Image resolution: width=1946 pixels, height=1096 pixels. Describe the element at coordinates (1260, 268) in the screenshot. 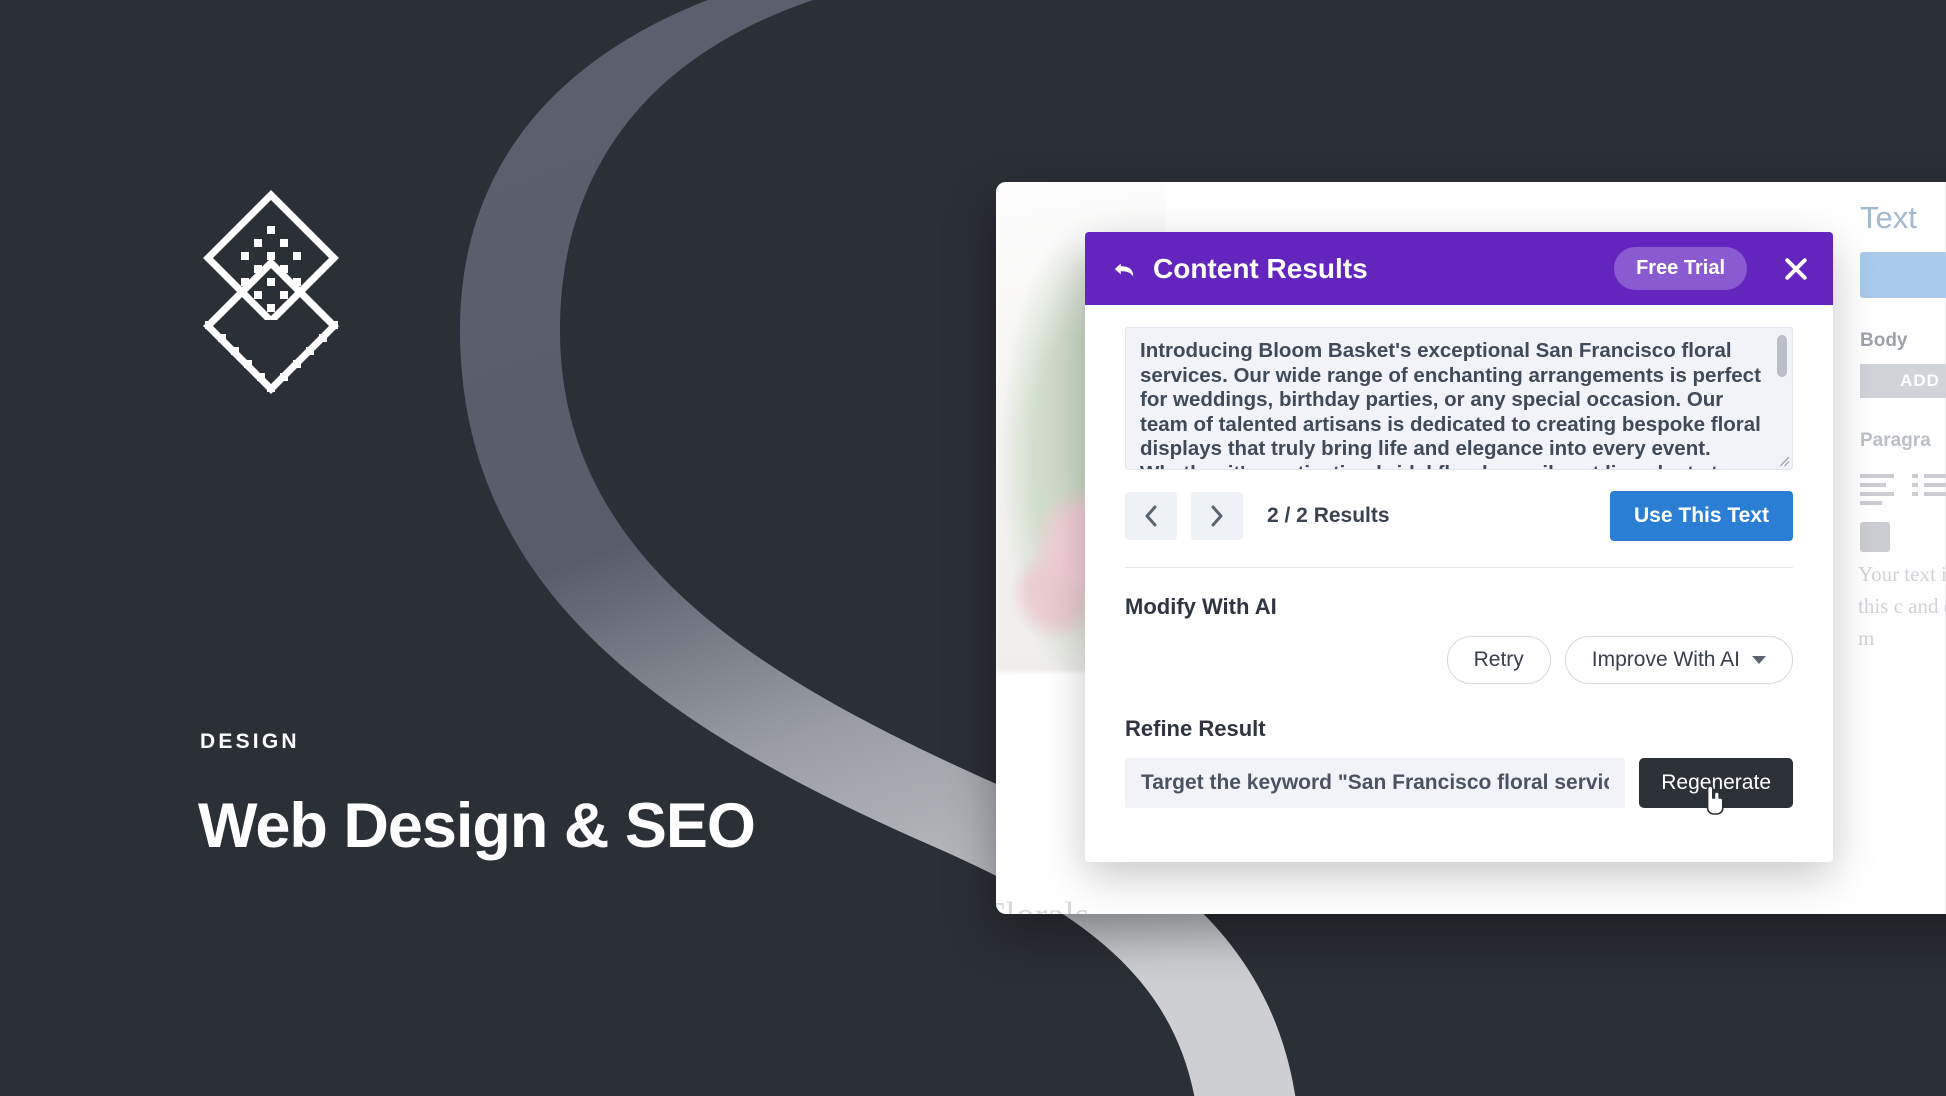

I see `modal-title: Content Results` at that location.